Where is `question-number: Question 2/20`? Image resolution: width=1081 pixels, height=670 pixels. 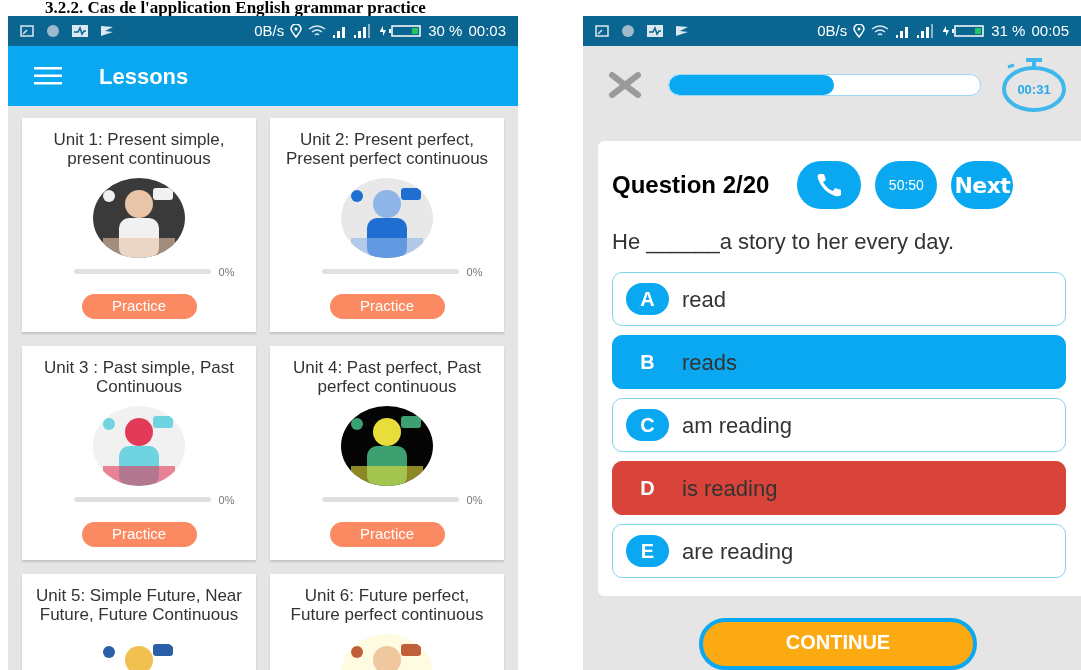 question-number: Question 2/20 is located at coordinates (691, 185).